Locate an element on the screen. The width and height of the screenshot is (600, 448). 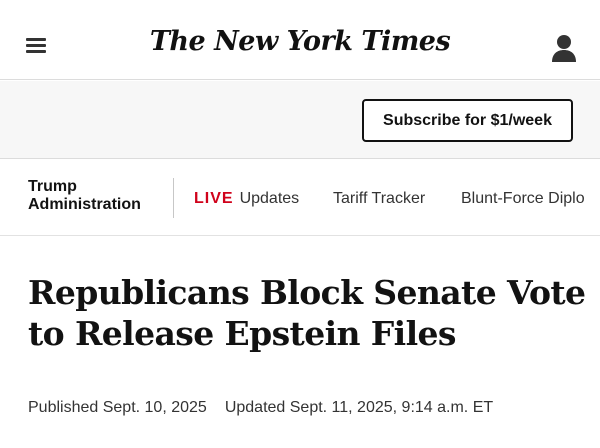
nav-item-label: Updates is located at coordinates (269, 198).